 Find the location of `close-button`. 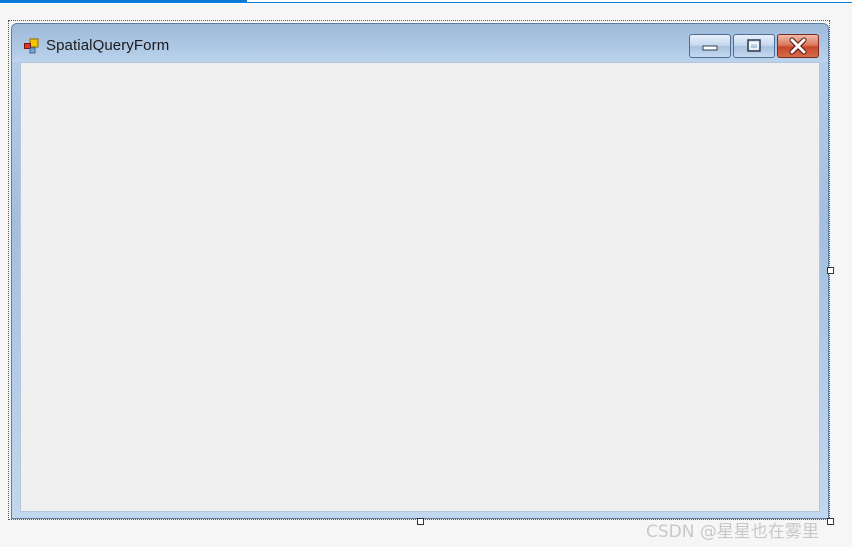

close-button is located at coordinates (798, 46).